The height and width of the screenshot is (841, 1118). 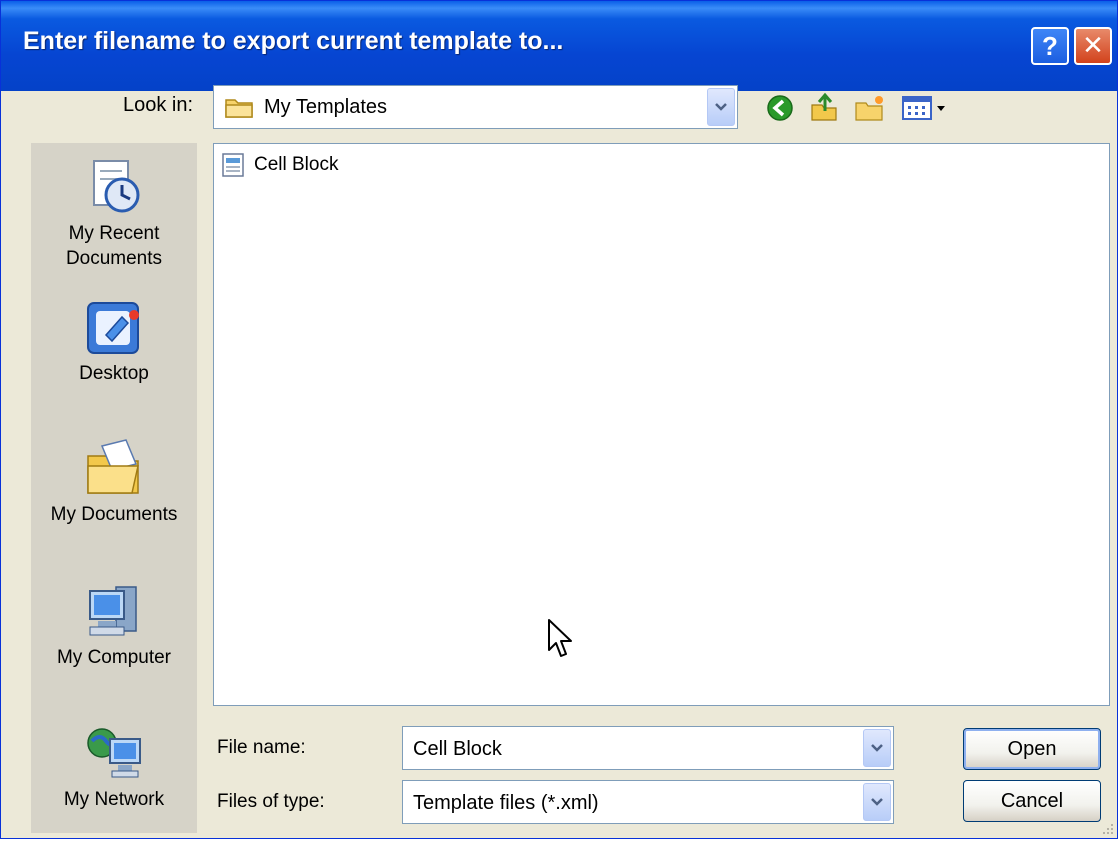 I want to click on place-label-line: Desktop, so click(x=114, y=373).